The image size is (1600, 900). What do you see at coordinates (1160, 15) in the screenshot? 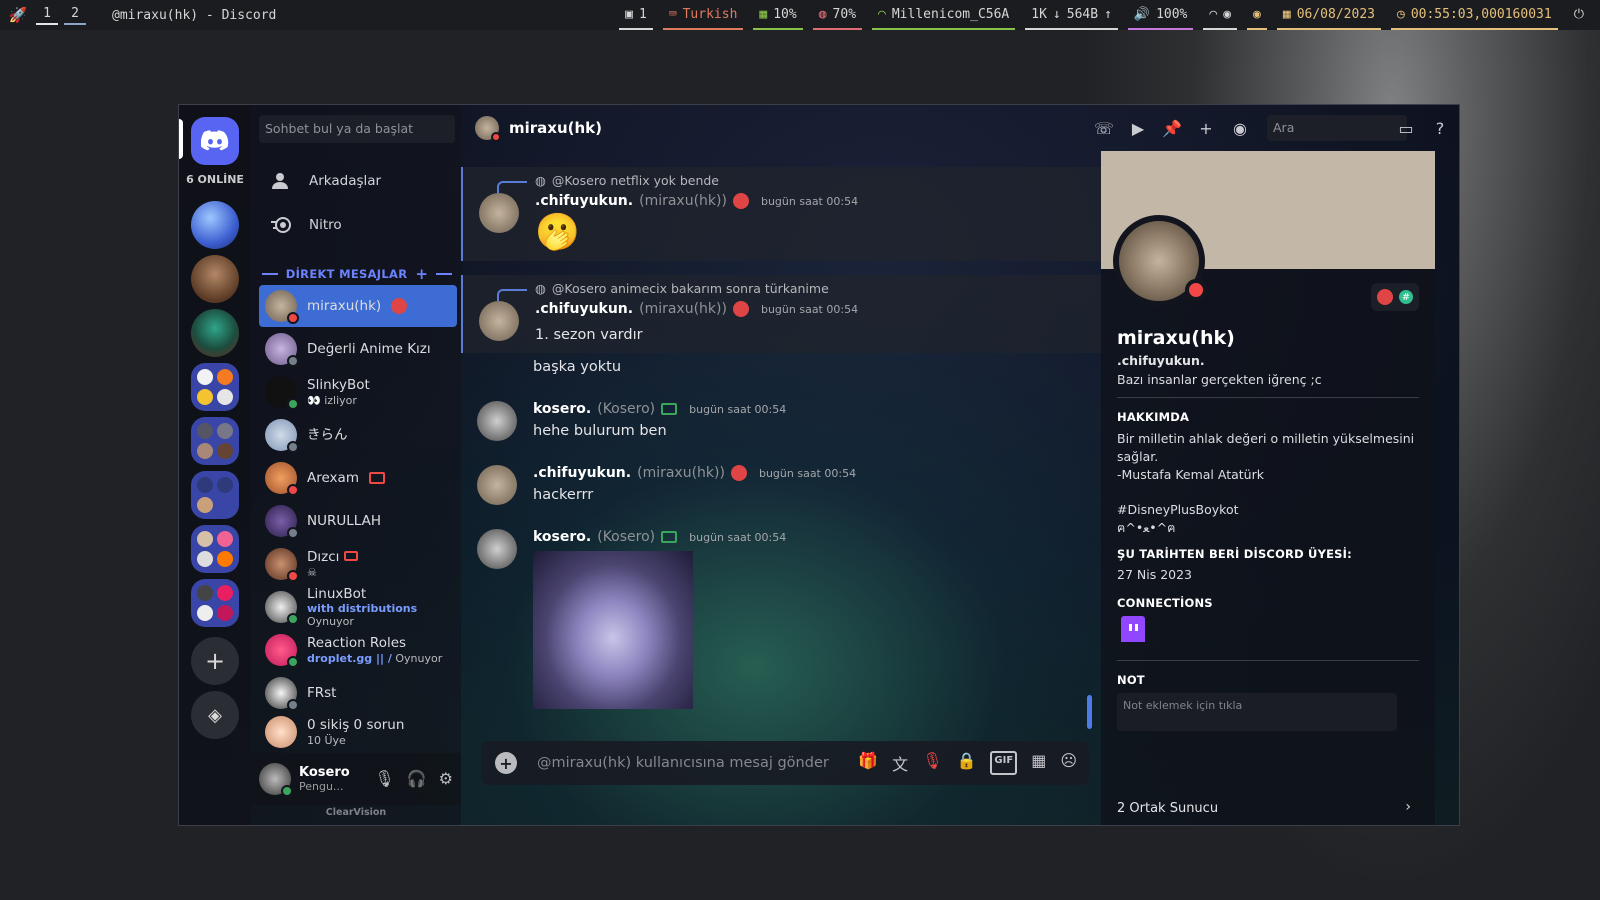
I see `volume-module: 🔊 100%` at bounding box center [1160, 15].